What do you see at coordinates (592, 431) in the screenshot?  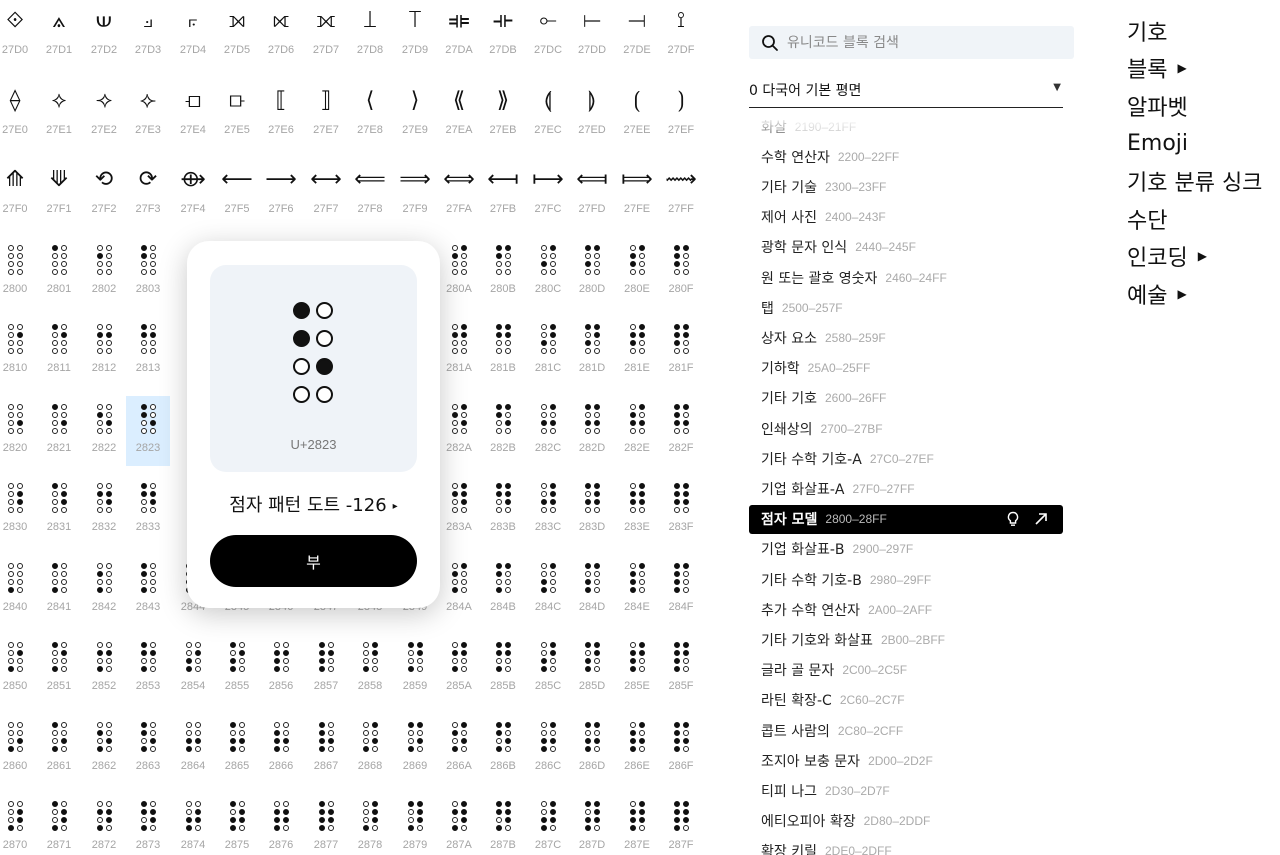 I see `char-cell: 282D` at bounding box center [592, 431].